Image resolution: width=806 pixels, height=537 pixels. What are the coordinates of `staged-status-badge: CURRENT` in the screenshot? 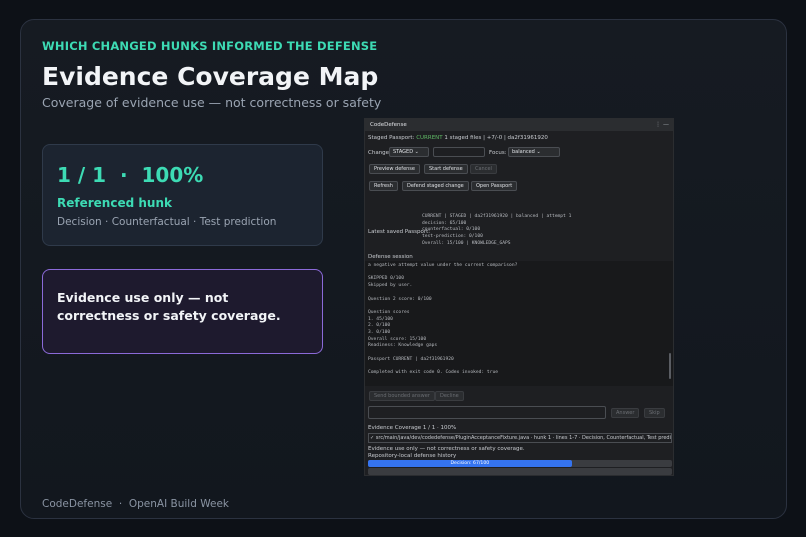 It's located at (429, 138).